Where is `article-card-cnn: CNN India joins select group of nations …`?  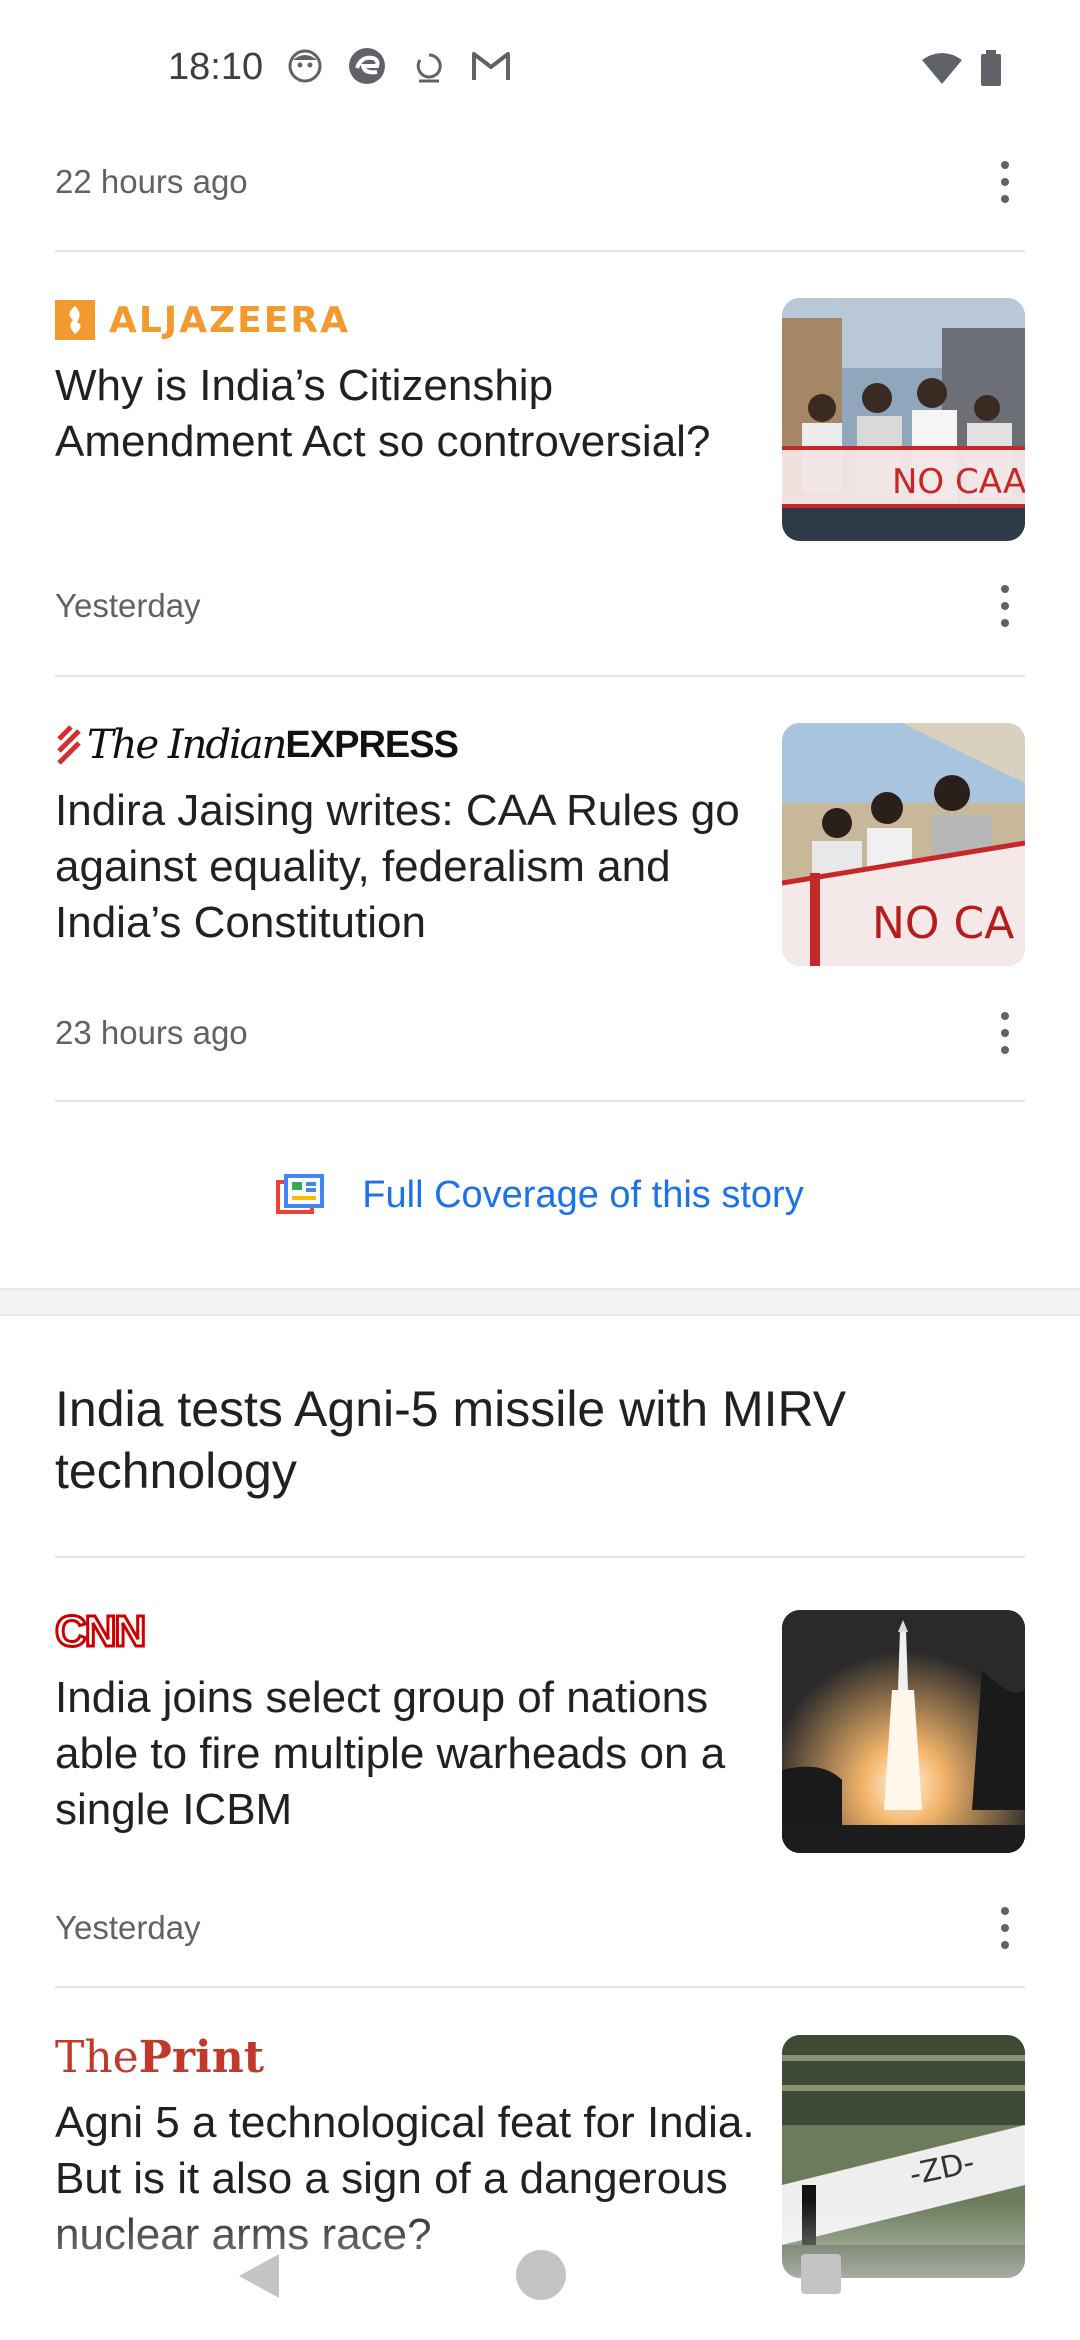
article-card-cnn: CNN India joins select group of nations … is located at coordinates (539, 1738).